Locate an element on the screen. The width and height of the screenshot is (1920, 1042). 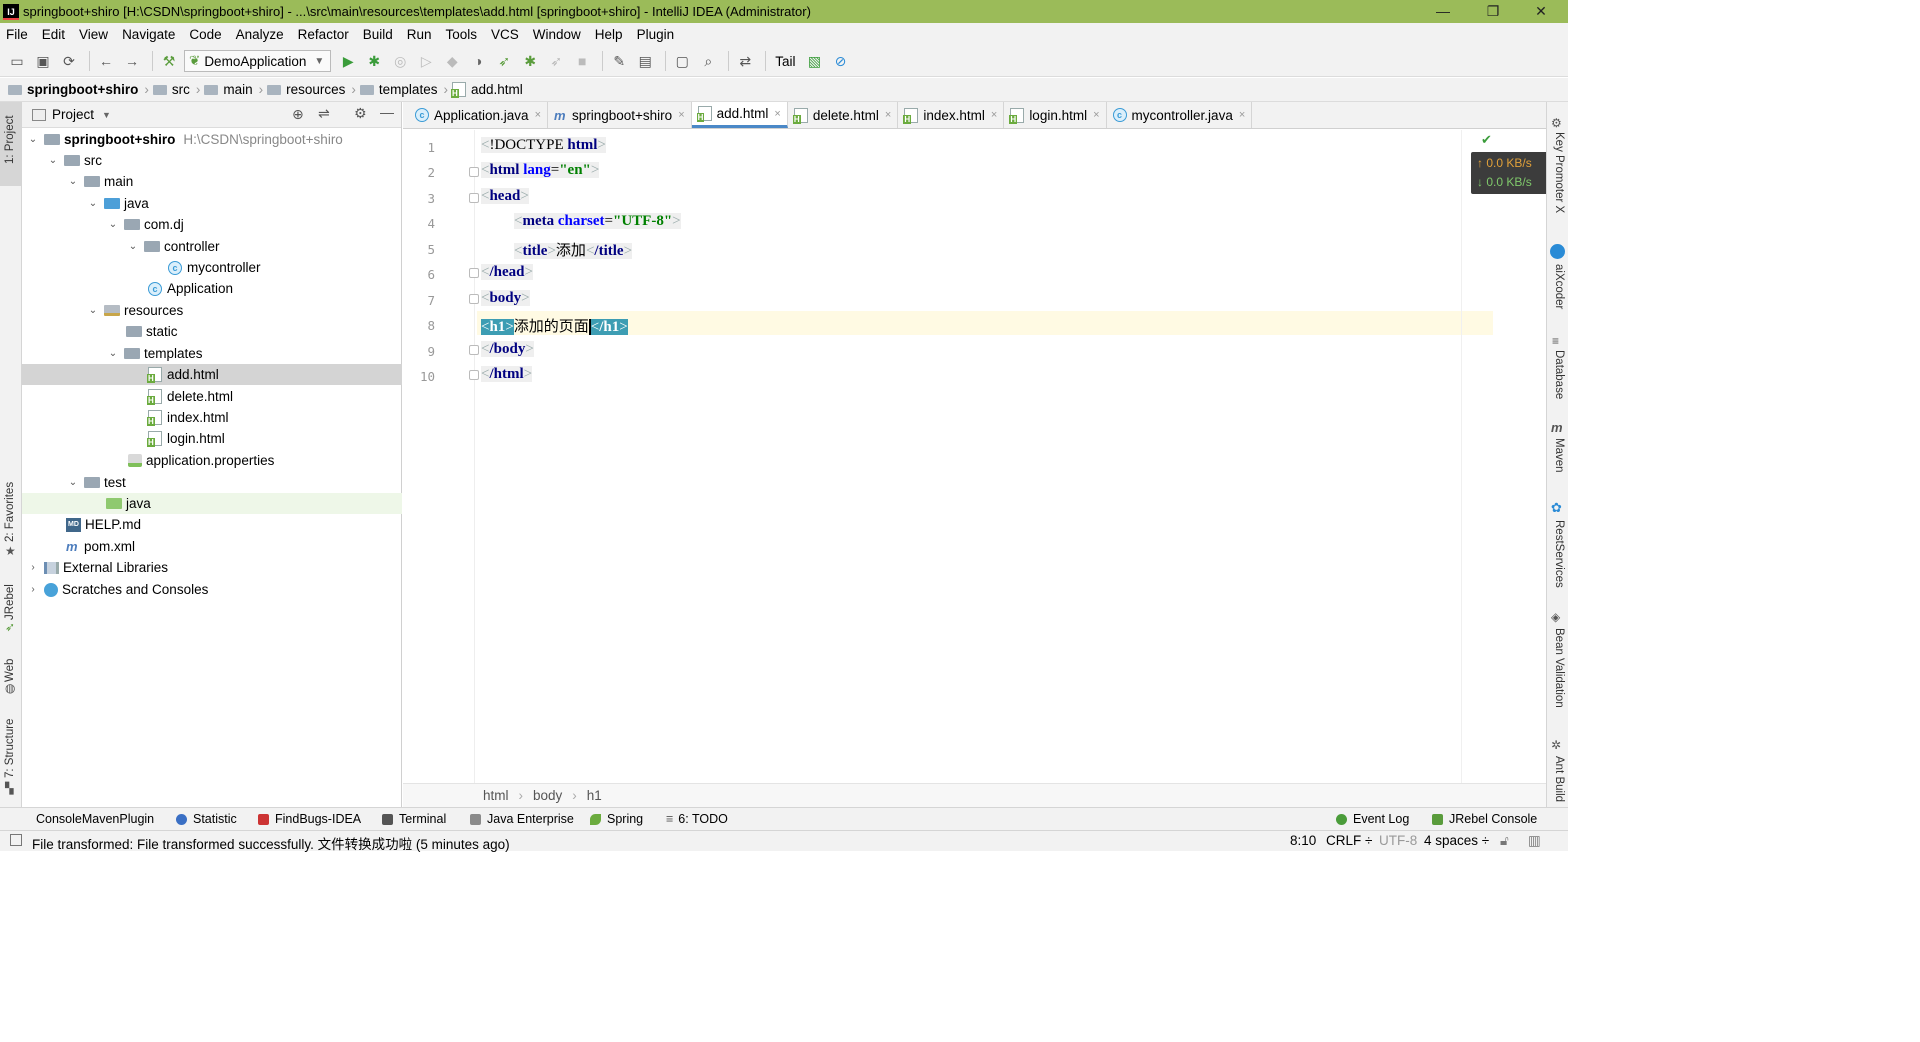
tree-item-test-java: java is located at coordinates (212, 503).